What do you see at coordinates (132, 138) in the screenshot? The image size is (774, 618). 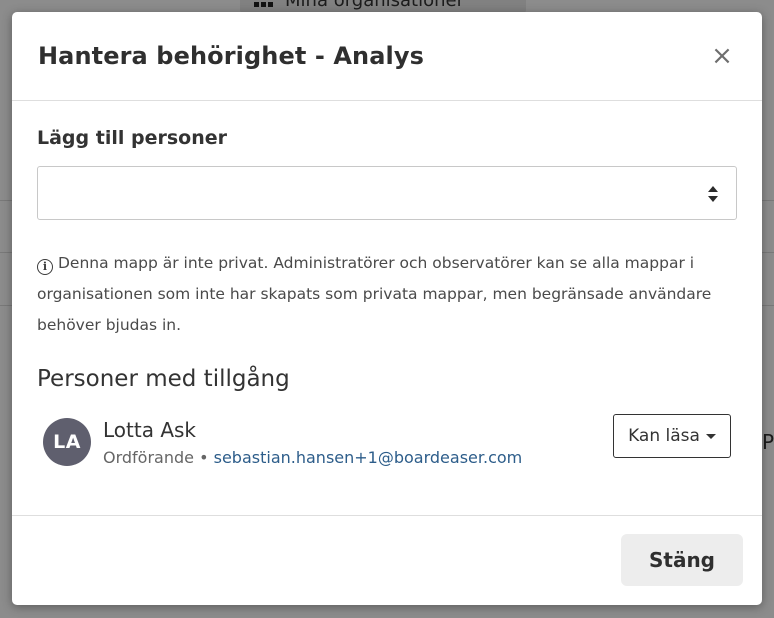 I see `add-persons-label: Lägg till personer` at bounding box center [132, 138].